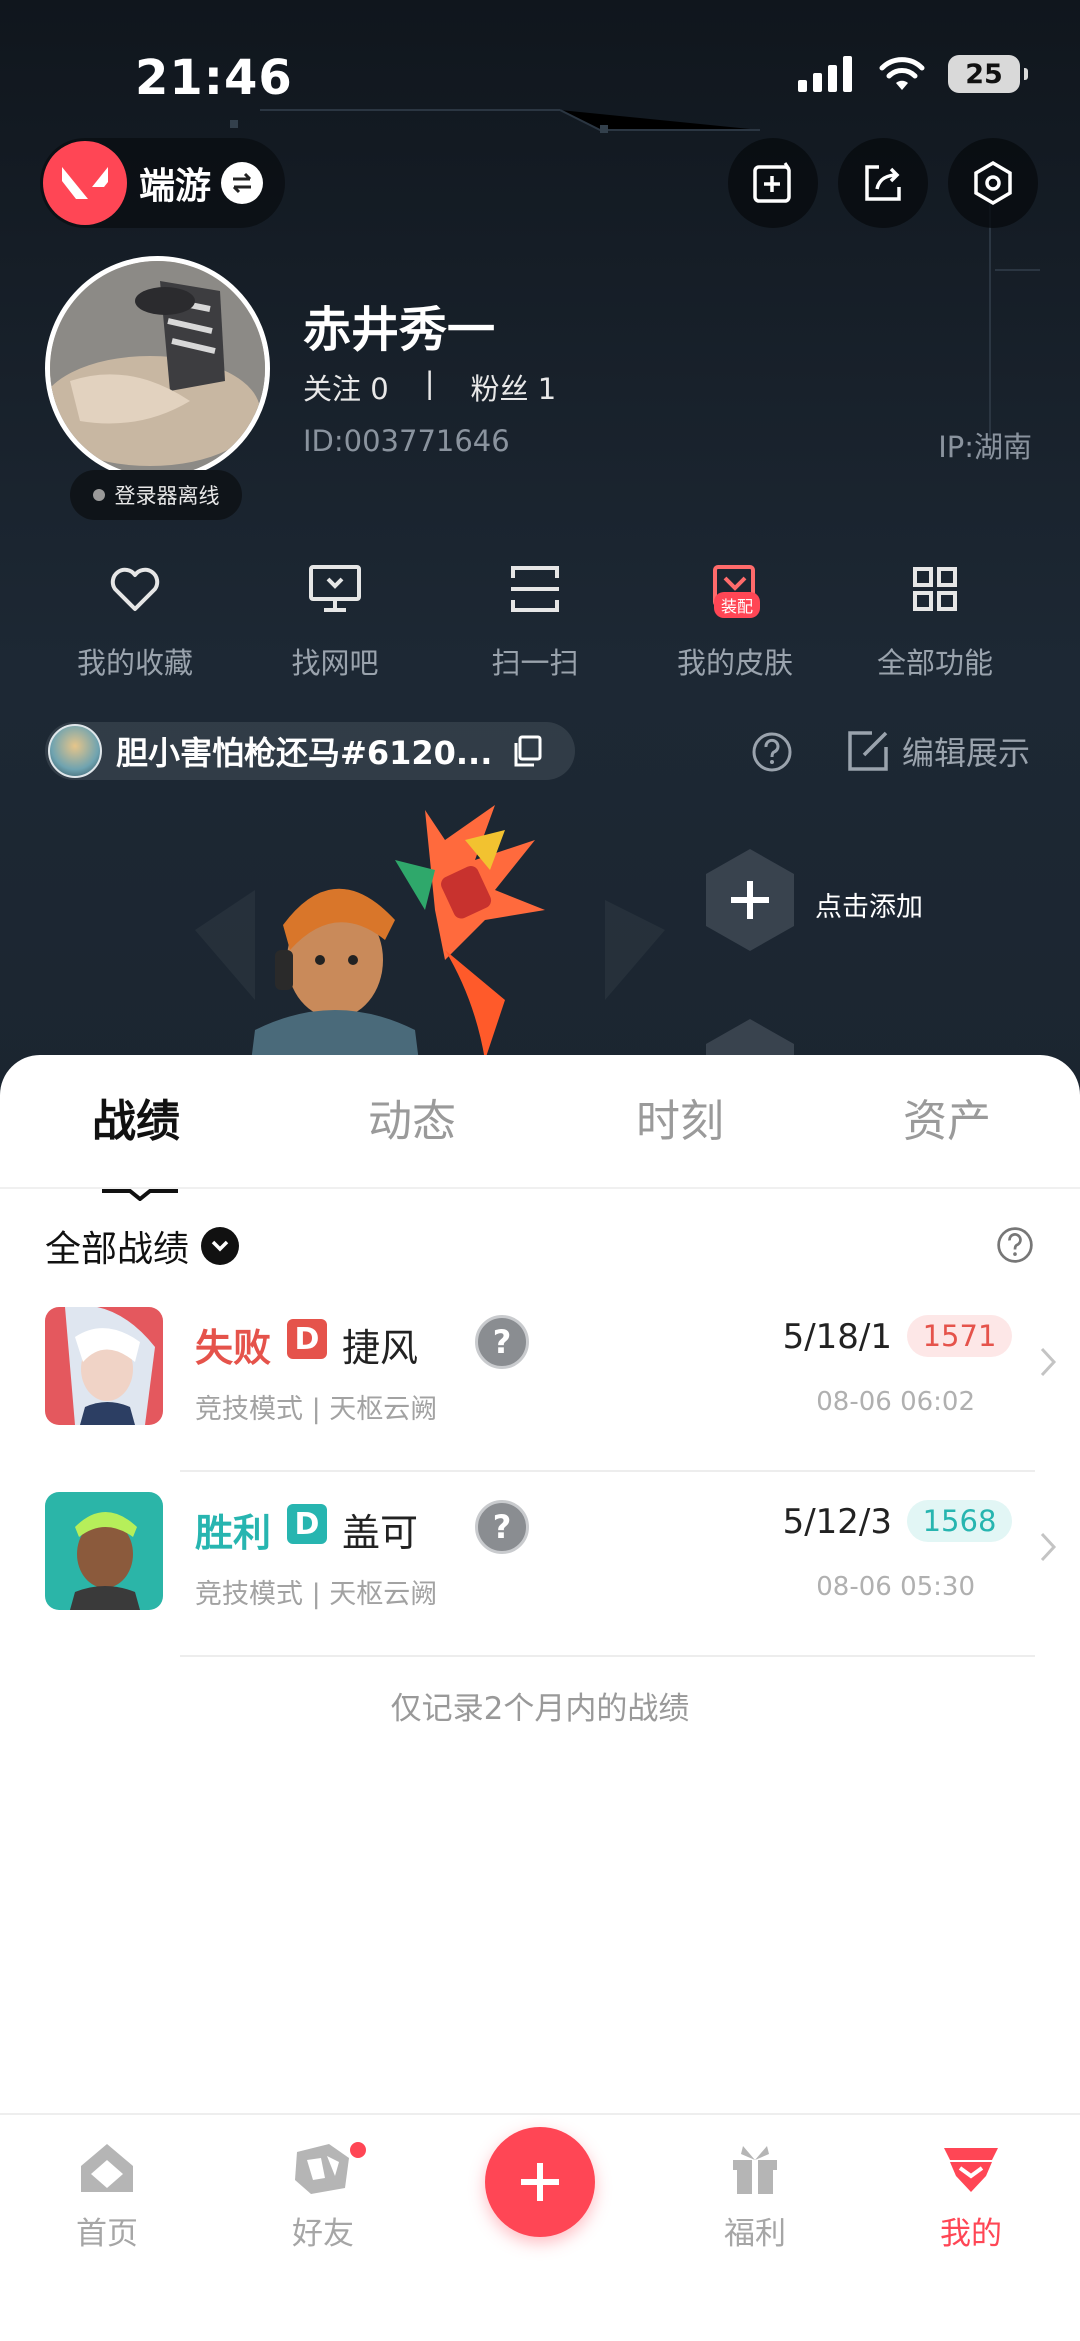 This screenshot has height=2341, width=1080. I want to click on nav-me: 我的, so click(971, 2196).